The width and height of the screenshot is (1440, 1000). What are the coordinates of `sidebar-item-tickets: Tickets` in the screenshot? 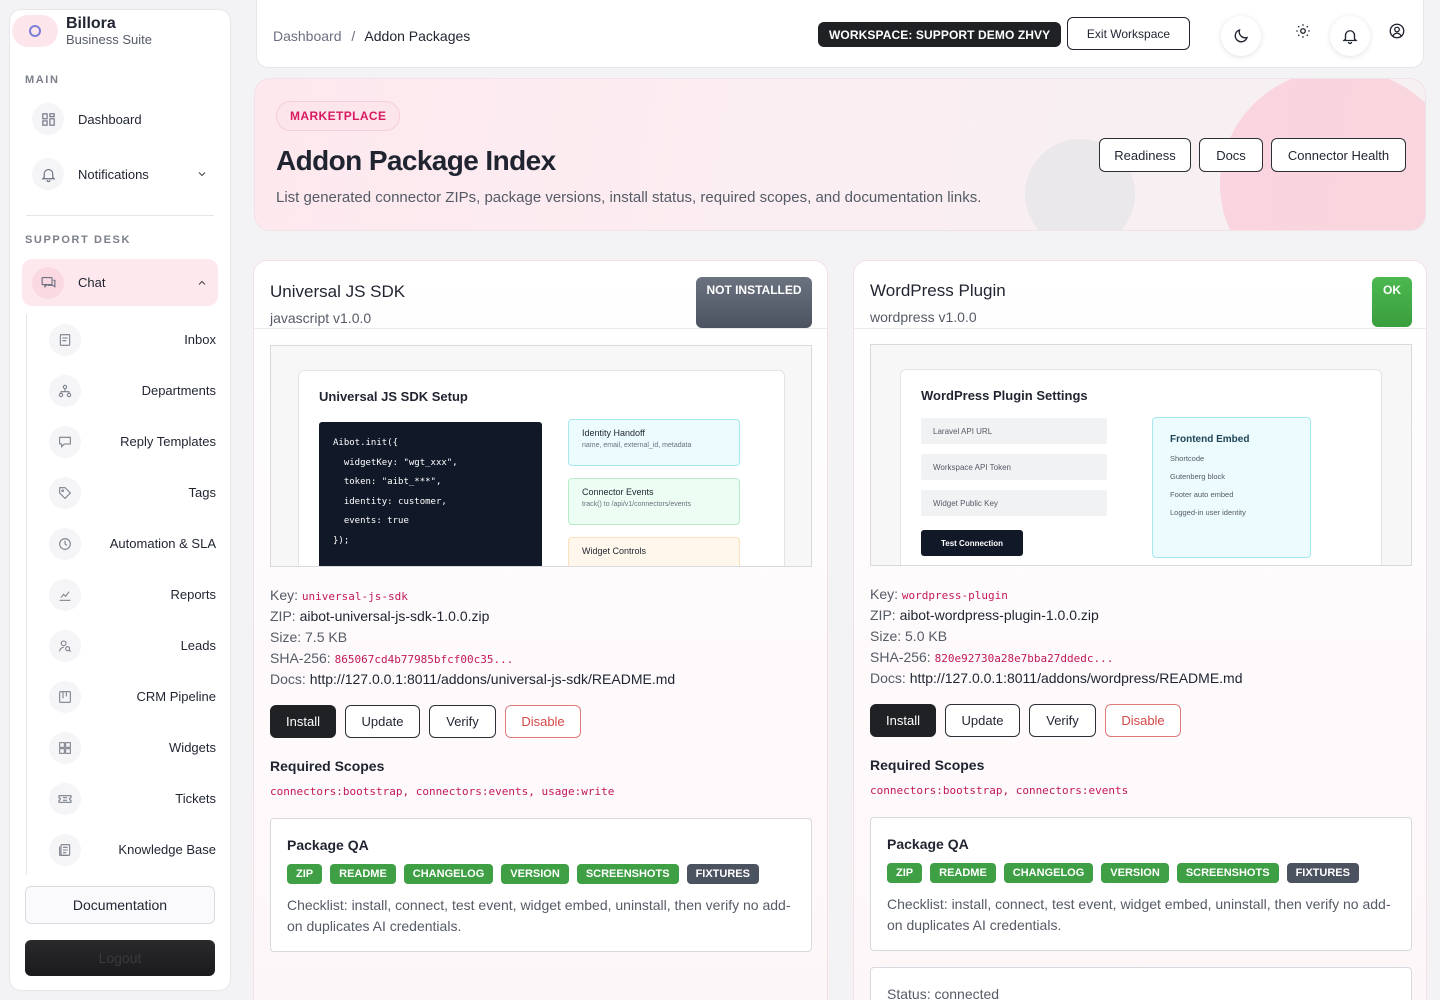 It's located at (128, 798).